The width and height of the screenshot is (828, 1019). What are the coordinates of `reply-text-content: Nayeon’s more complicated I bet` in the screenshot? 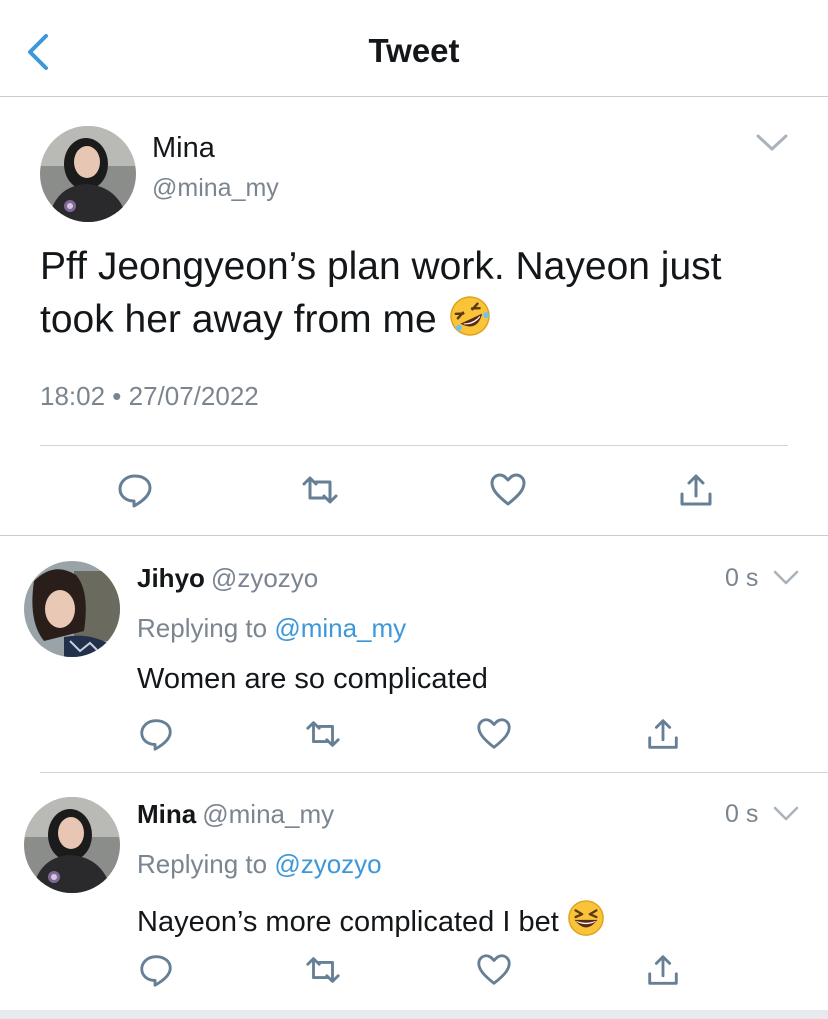 It's located at (348, 922).